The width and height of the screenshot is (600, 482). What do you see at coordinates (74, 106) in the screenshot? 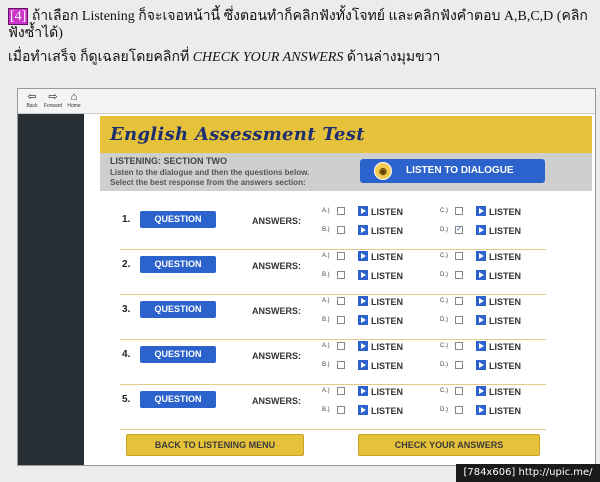
I see `home-label: Home` at bounding box center [74, 106].